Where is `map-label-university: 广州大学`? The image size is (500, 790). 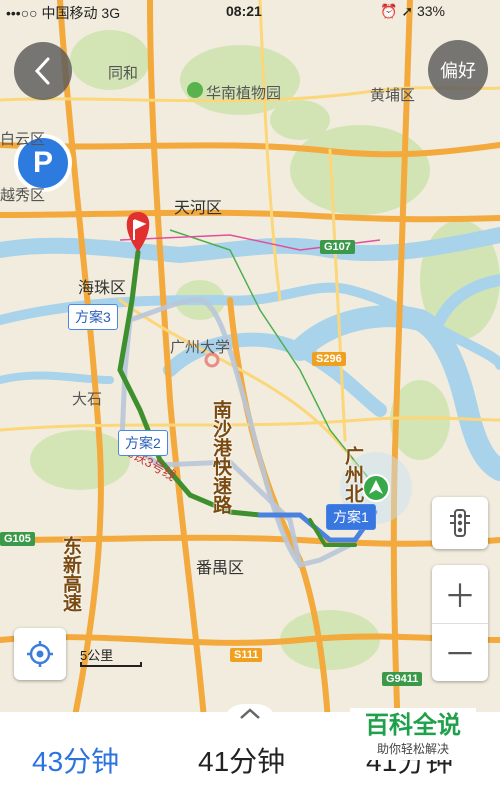
map-label-university: 广州大学 is located at coordinates (200, 347).